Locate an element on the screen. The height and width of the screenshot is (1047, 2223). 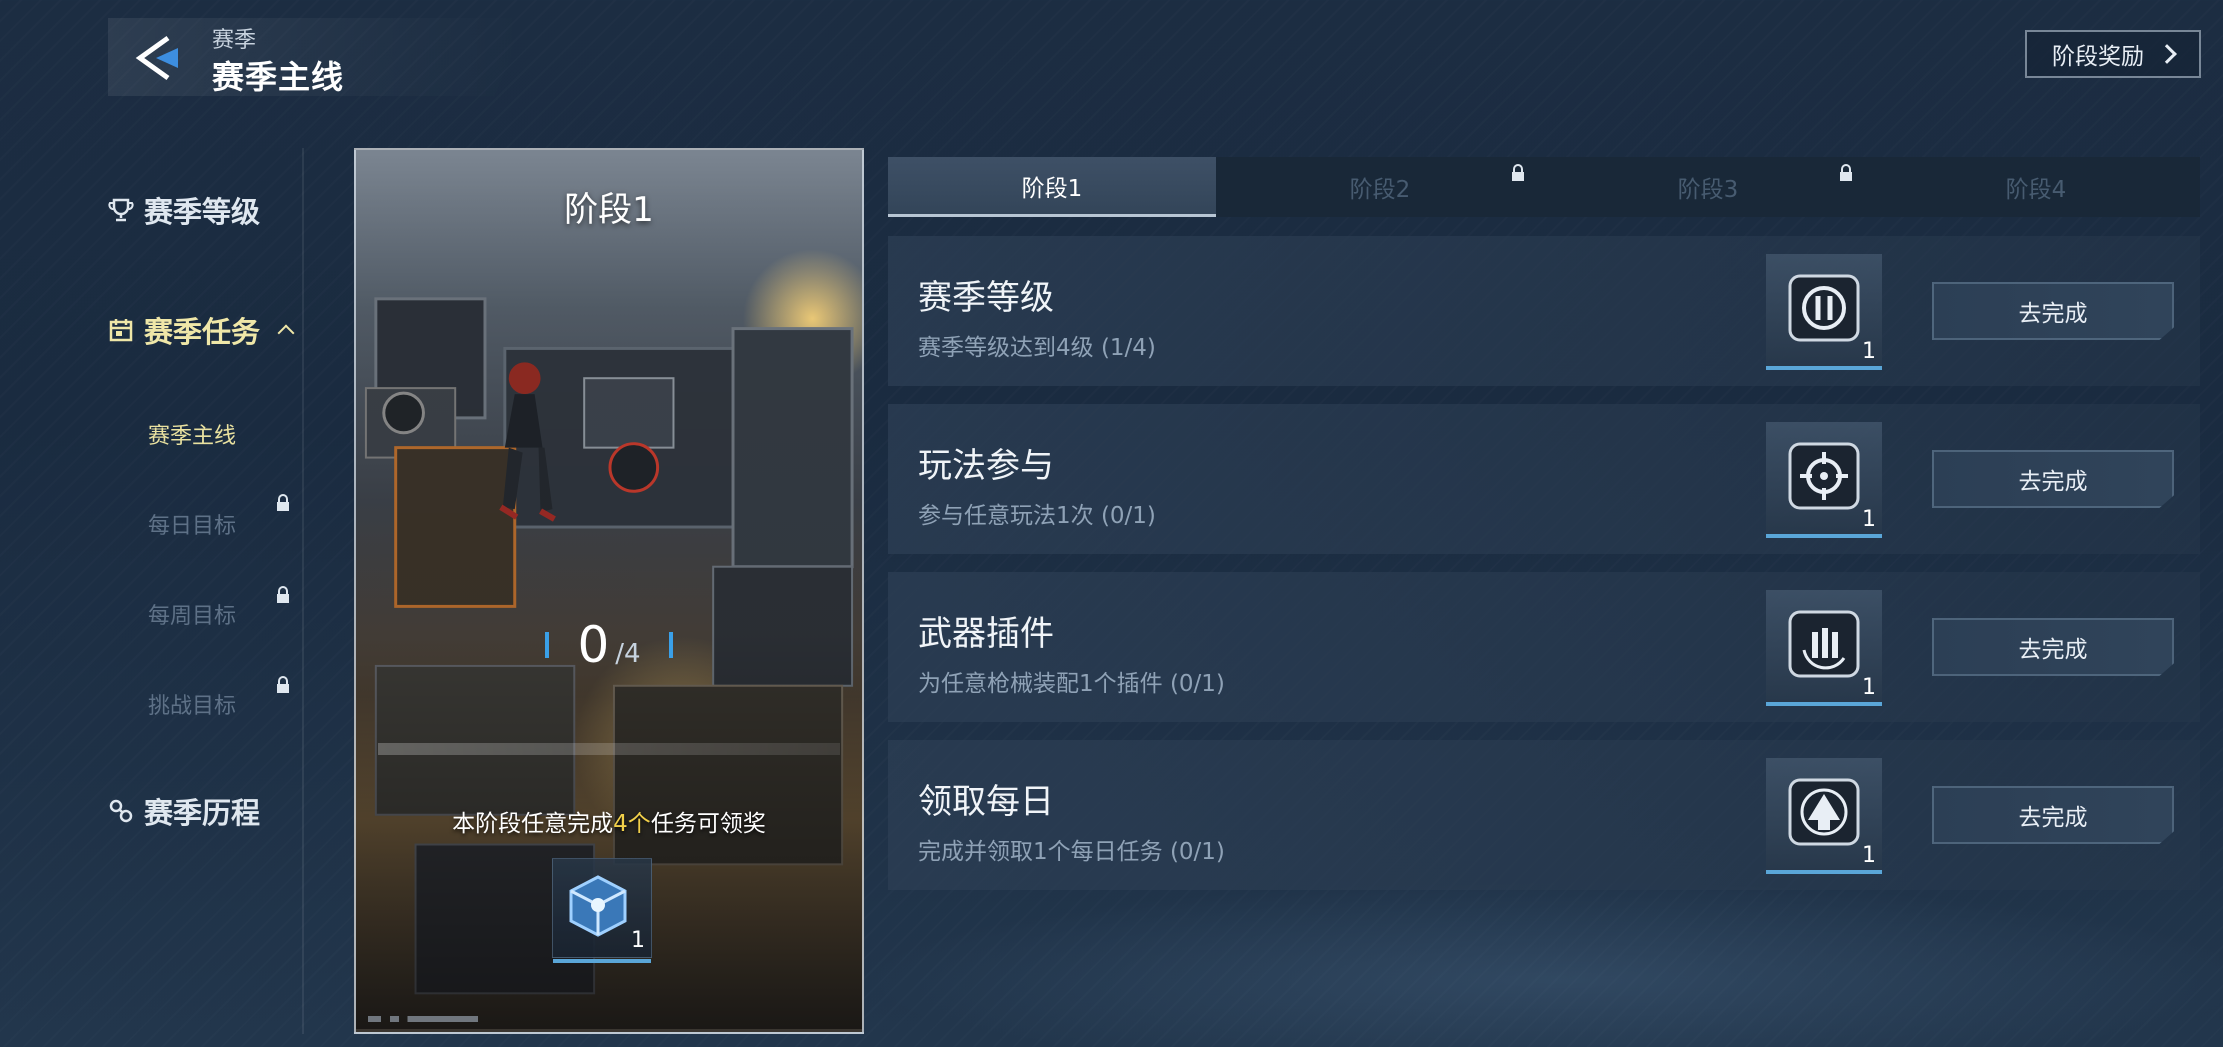
progress-tick-right is located at coordinates (670, 645).